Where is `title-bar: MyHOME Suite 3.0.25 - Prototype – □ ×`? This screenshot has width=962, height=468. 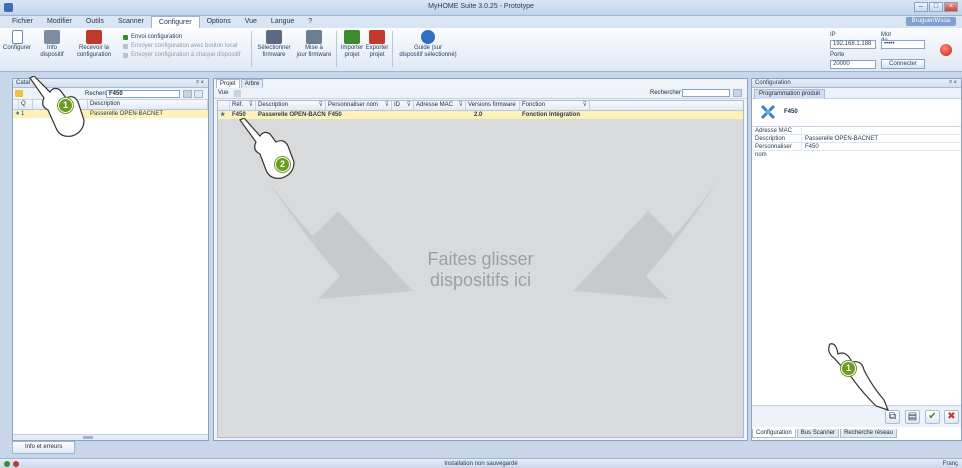
title-bar: MyHOME Suite 3.0.25 - Prototype – □ × is located at coordinates (481, 8).